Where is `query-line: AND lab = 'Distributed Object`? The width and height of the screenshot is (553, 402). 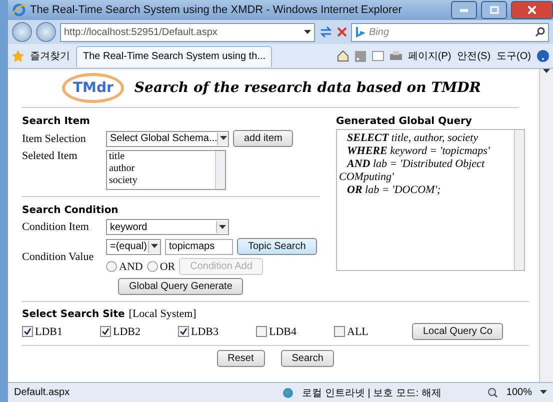 query-line: AND lab = 'Distributed Object is located at coordinates (416, 164).